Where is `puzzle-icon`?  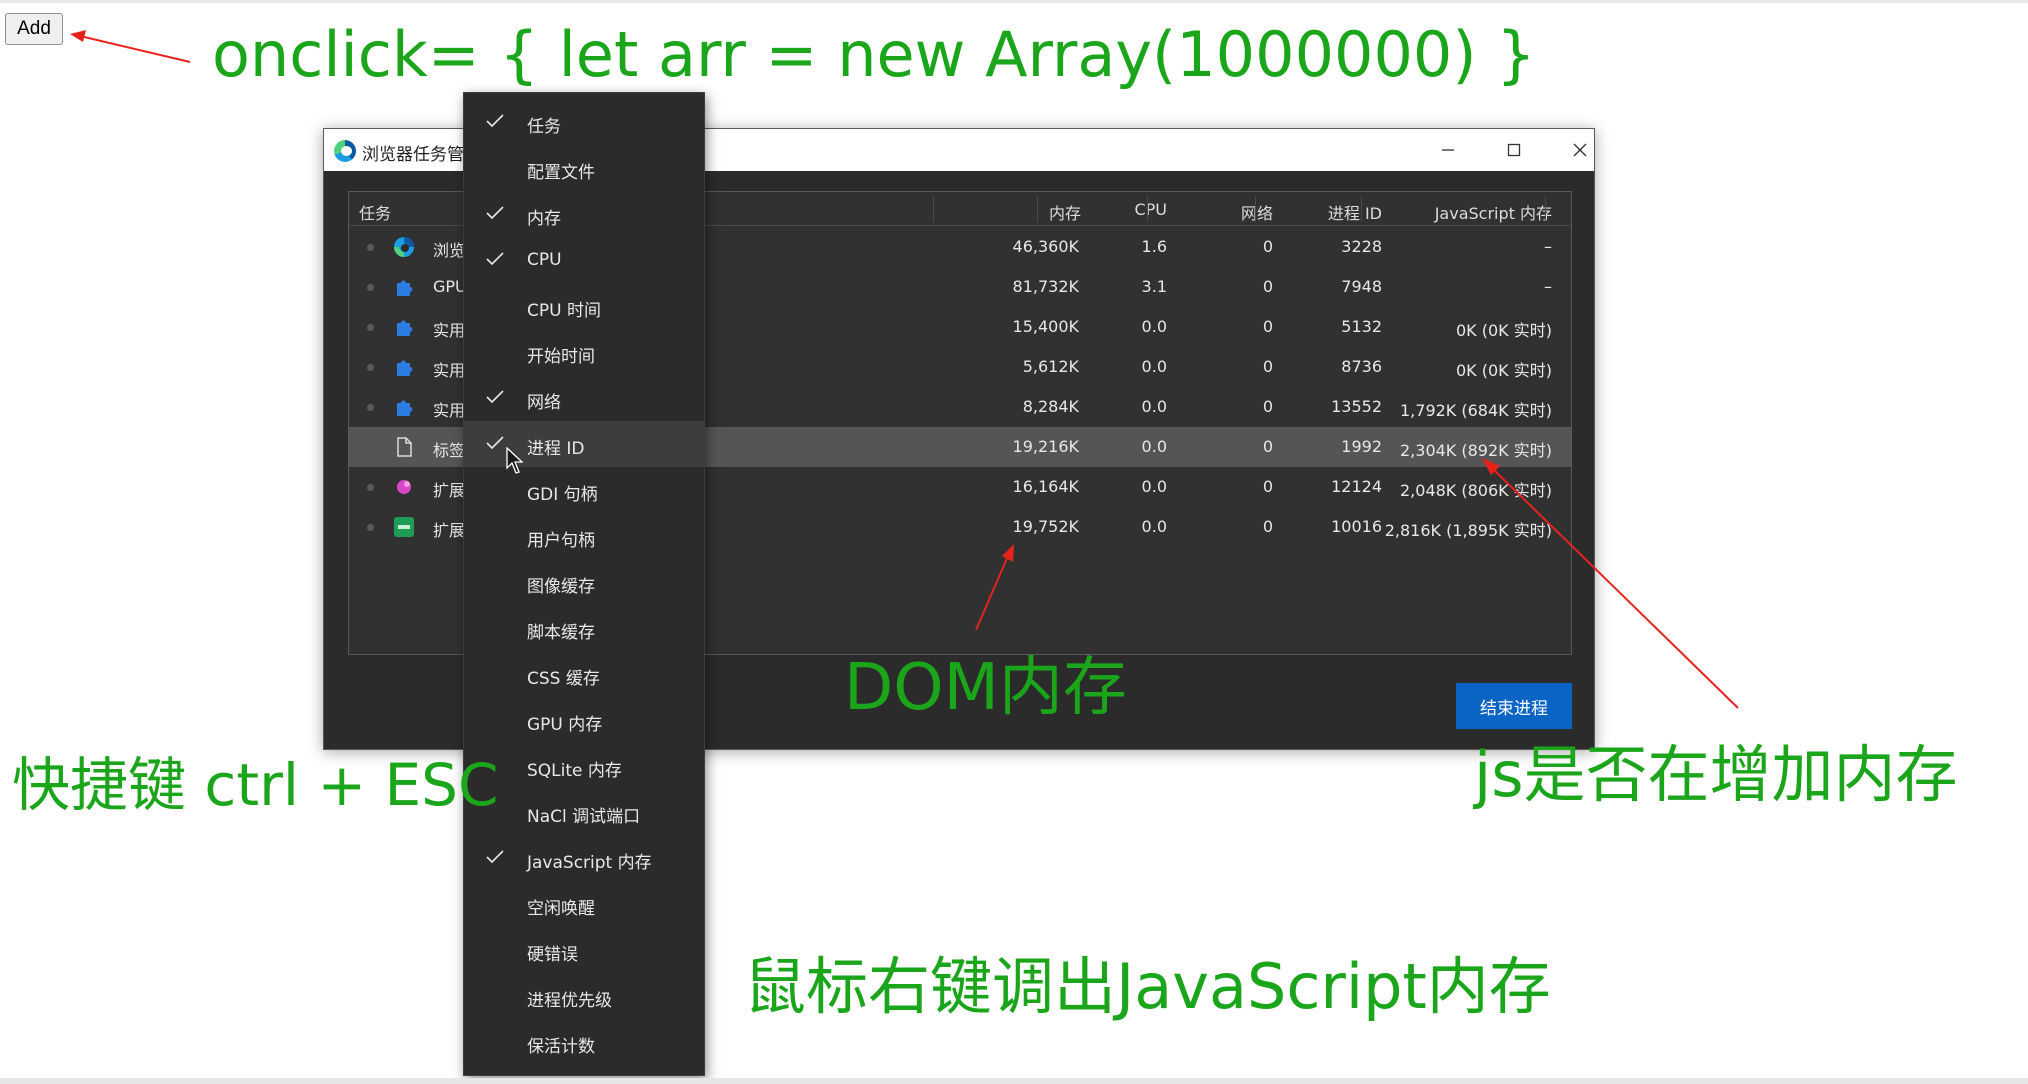
puzzle-icon is located at coordinates (405, 328).